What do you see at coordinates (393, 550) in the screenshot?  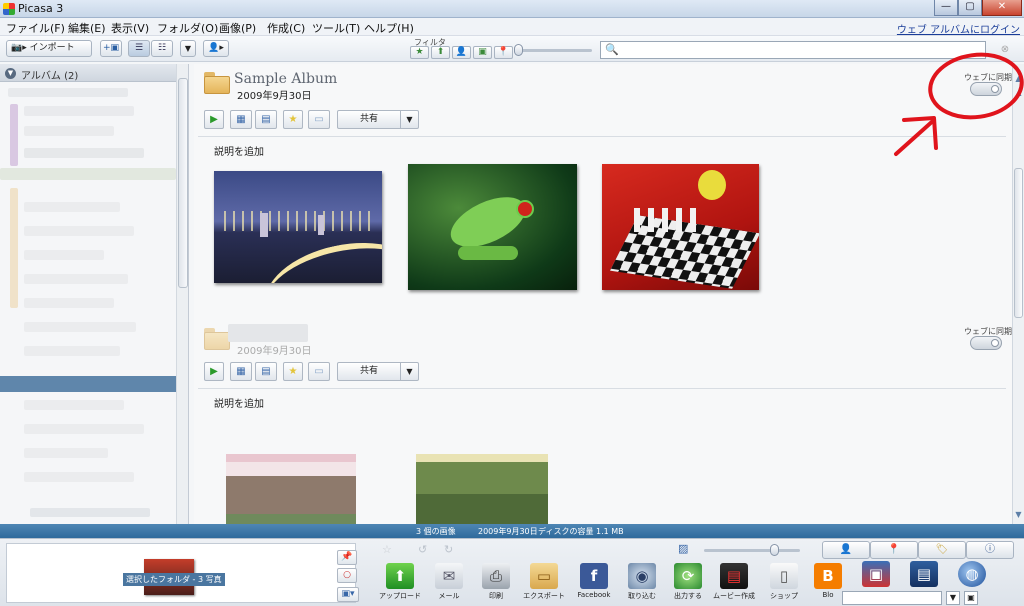 I see `tray-star-icon: ☆` at bounding box center [393, 550].